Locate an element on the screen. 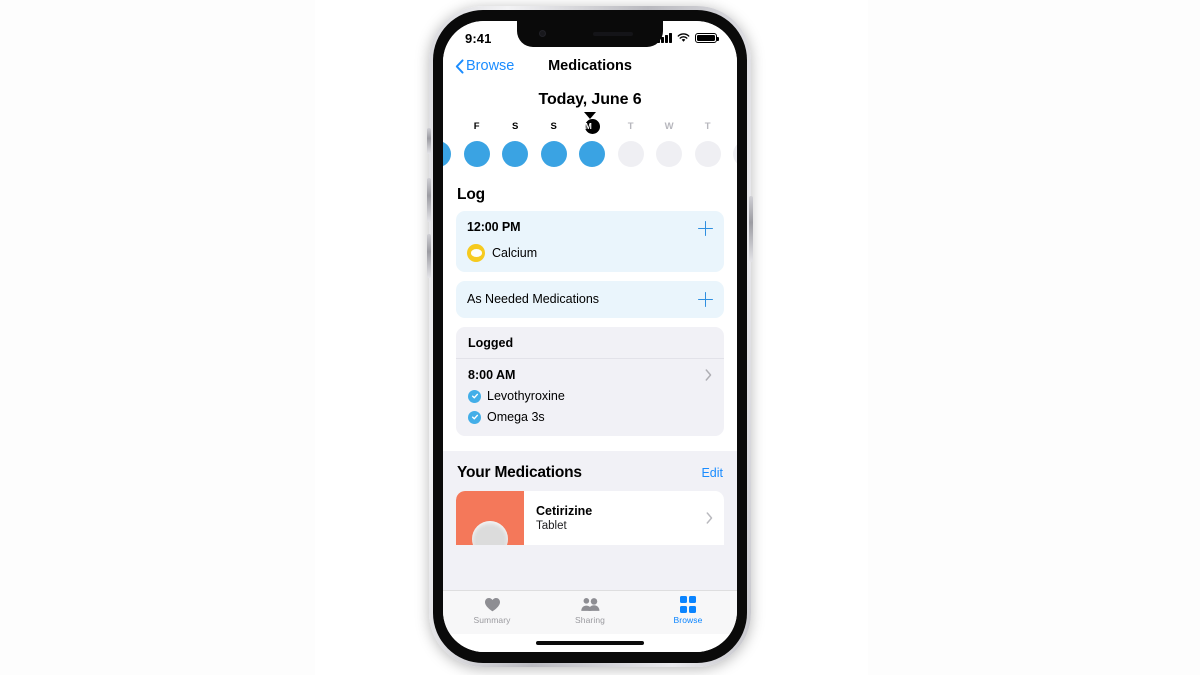 This screenshot has height=675, width=1200. volume-down-button is located at coordinates (429, 256).